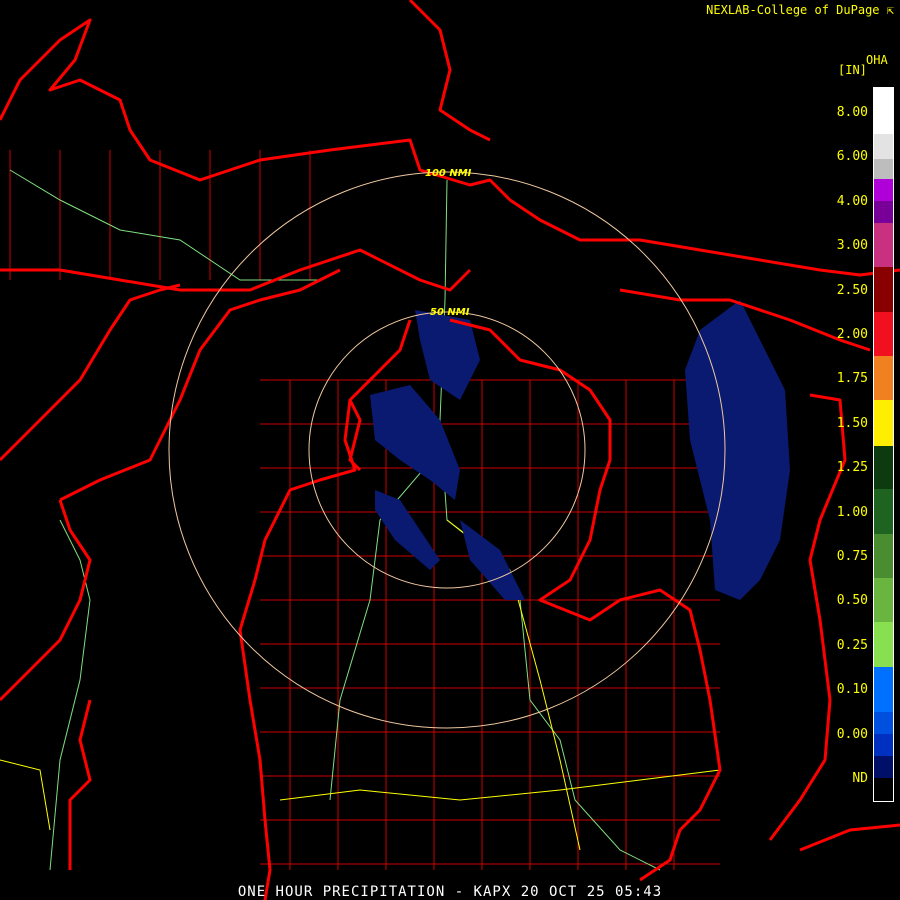  What do you see at coordinates (852, 512) in the screenshot?
I see `legend-label: 1.00` at bounding box center [852, 512].